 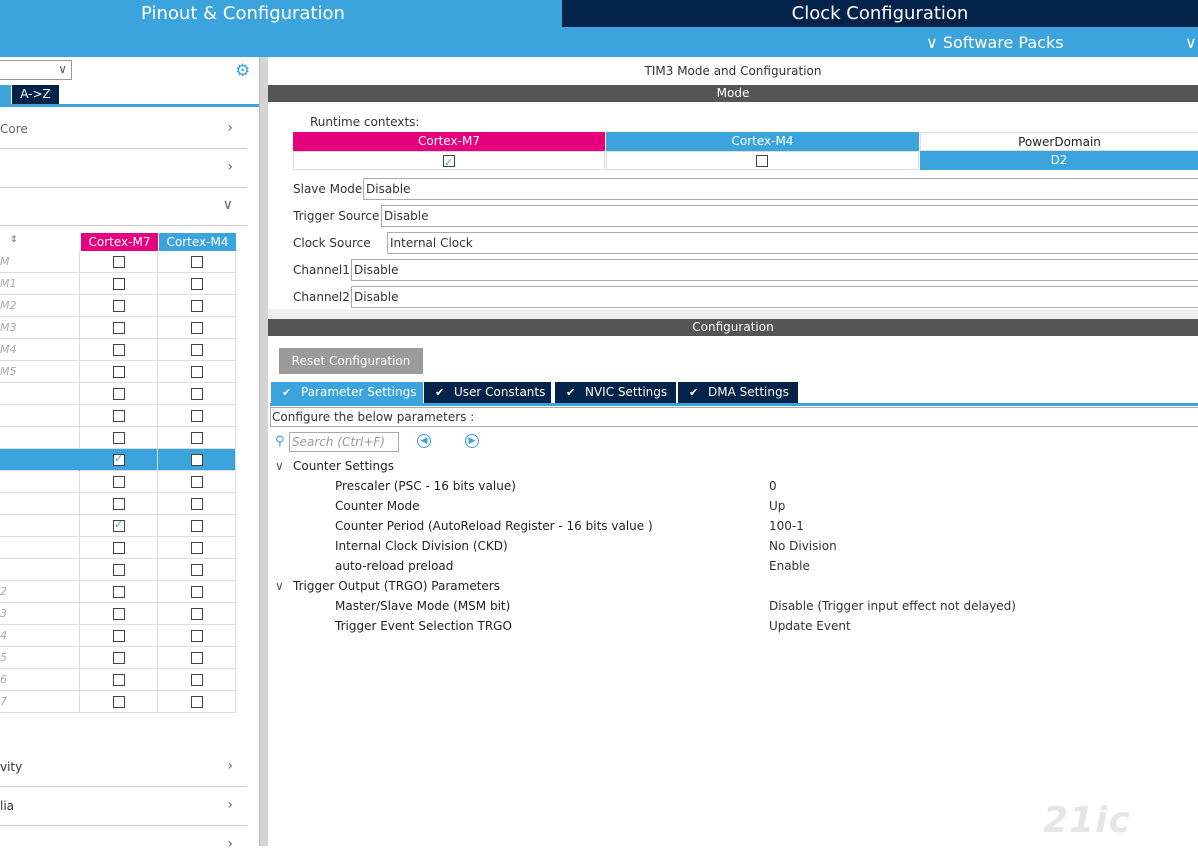 I want to click on table-row: 5, so click(x=118, y=658).